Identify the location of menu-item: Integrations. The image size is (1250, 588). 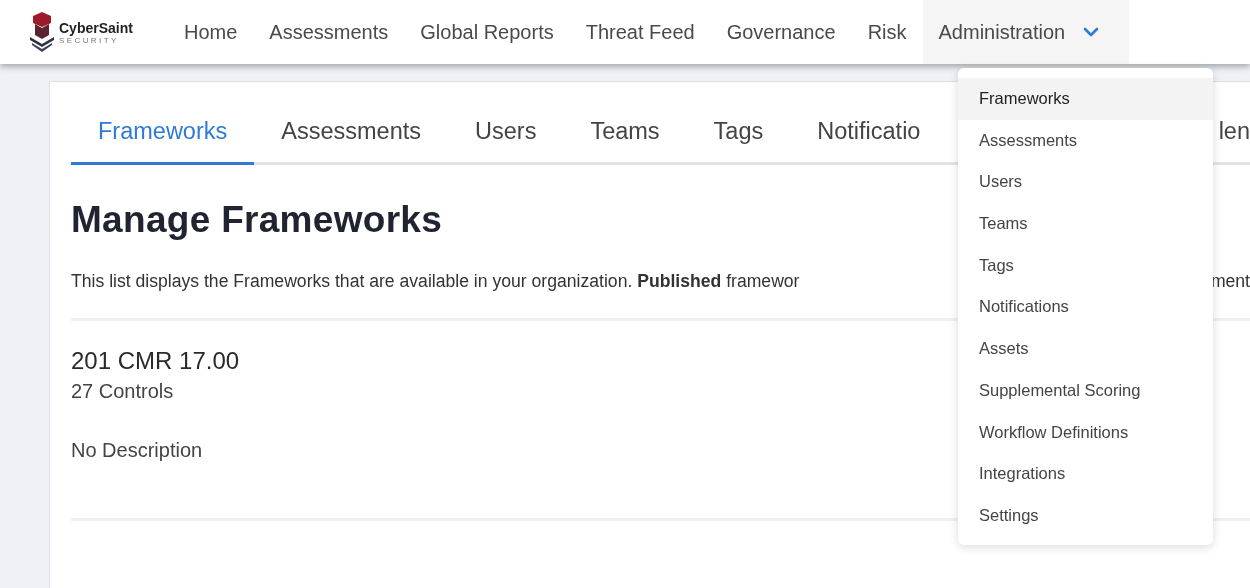
(1085, 474).